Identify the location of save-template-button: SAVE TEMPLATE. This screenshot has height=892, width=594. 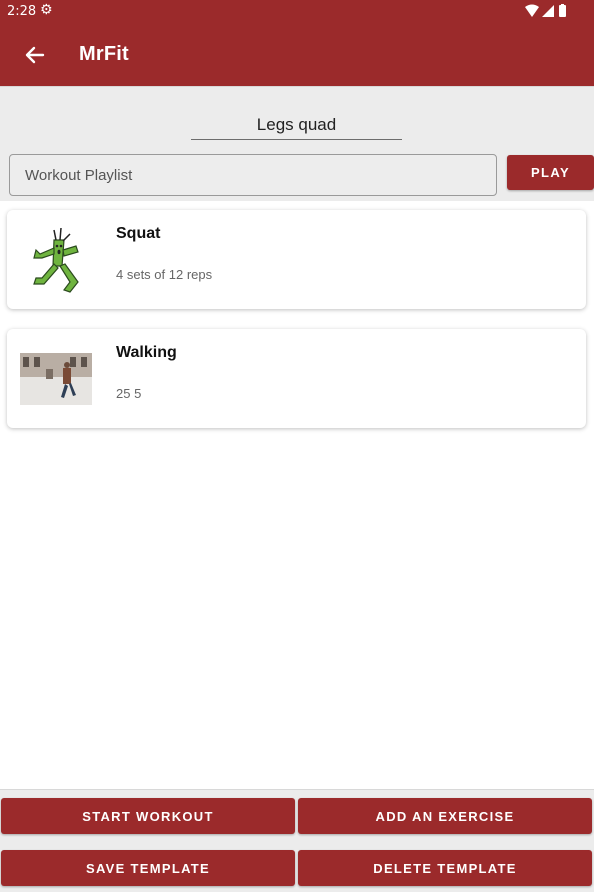
(148, 868).